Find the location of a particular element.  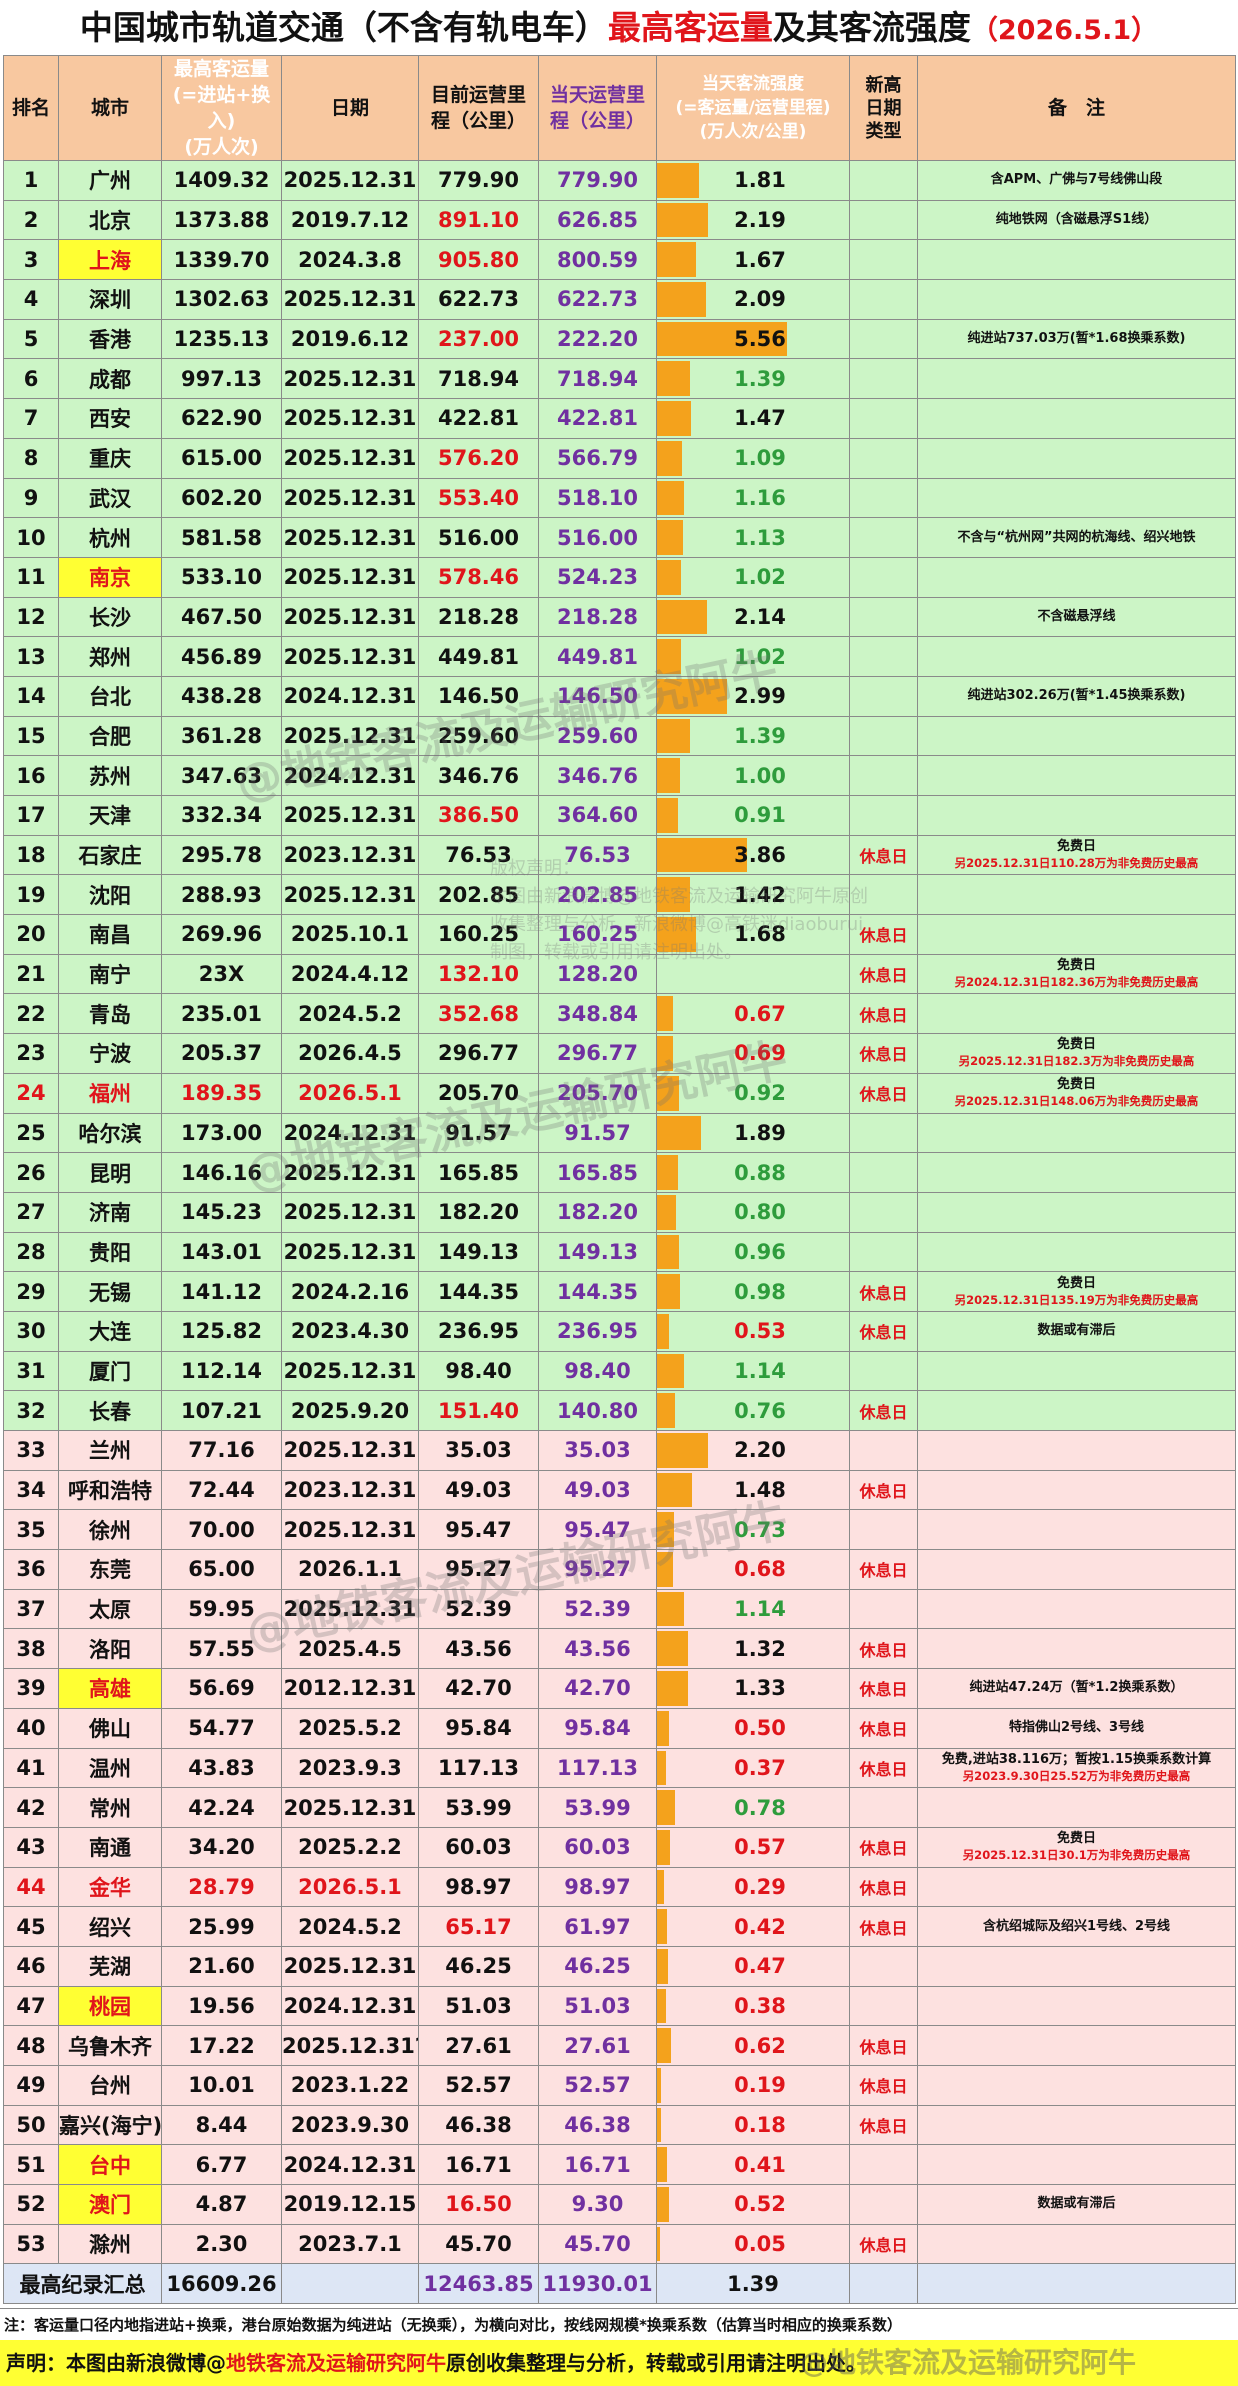

length-day-cell: 45.70 is located at coordinates (597, 2244).